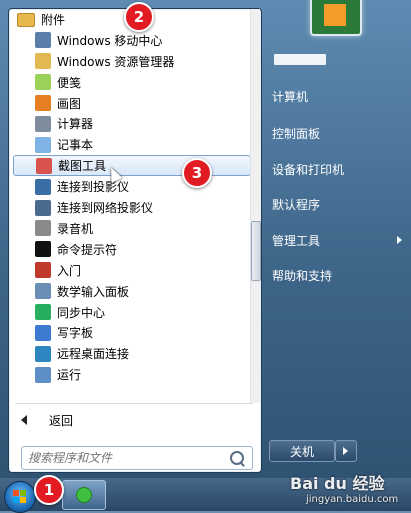 The width and height of the screenshot is (411, 513). What do you see at coordinates (43, 270) in the screenshot?
I see `getting-started-icon` at bounding box center [43, 270].